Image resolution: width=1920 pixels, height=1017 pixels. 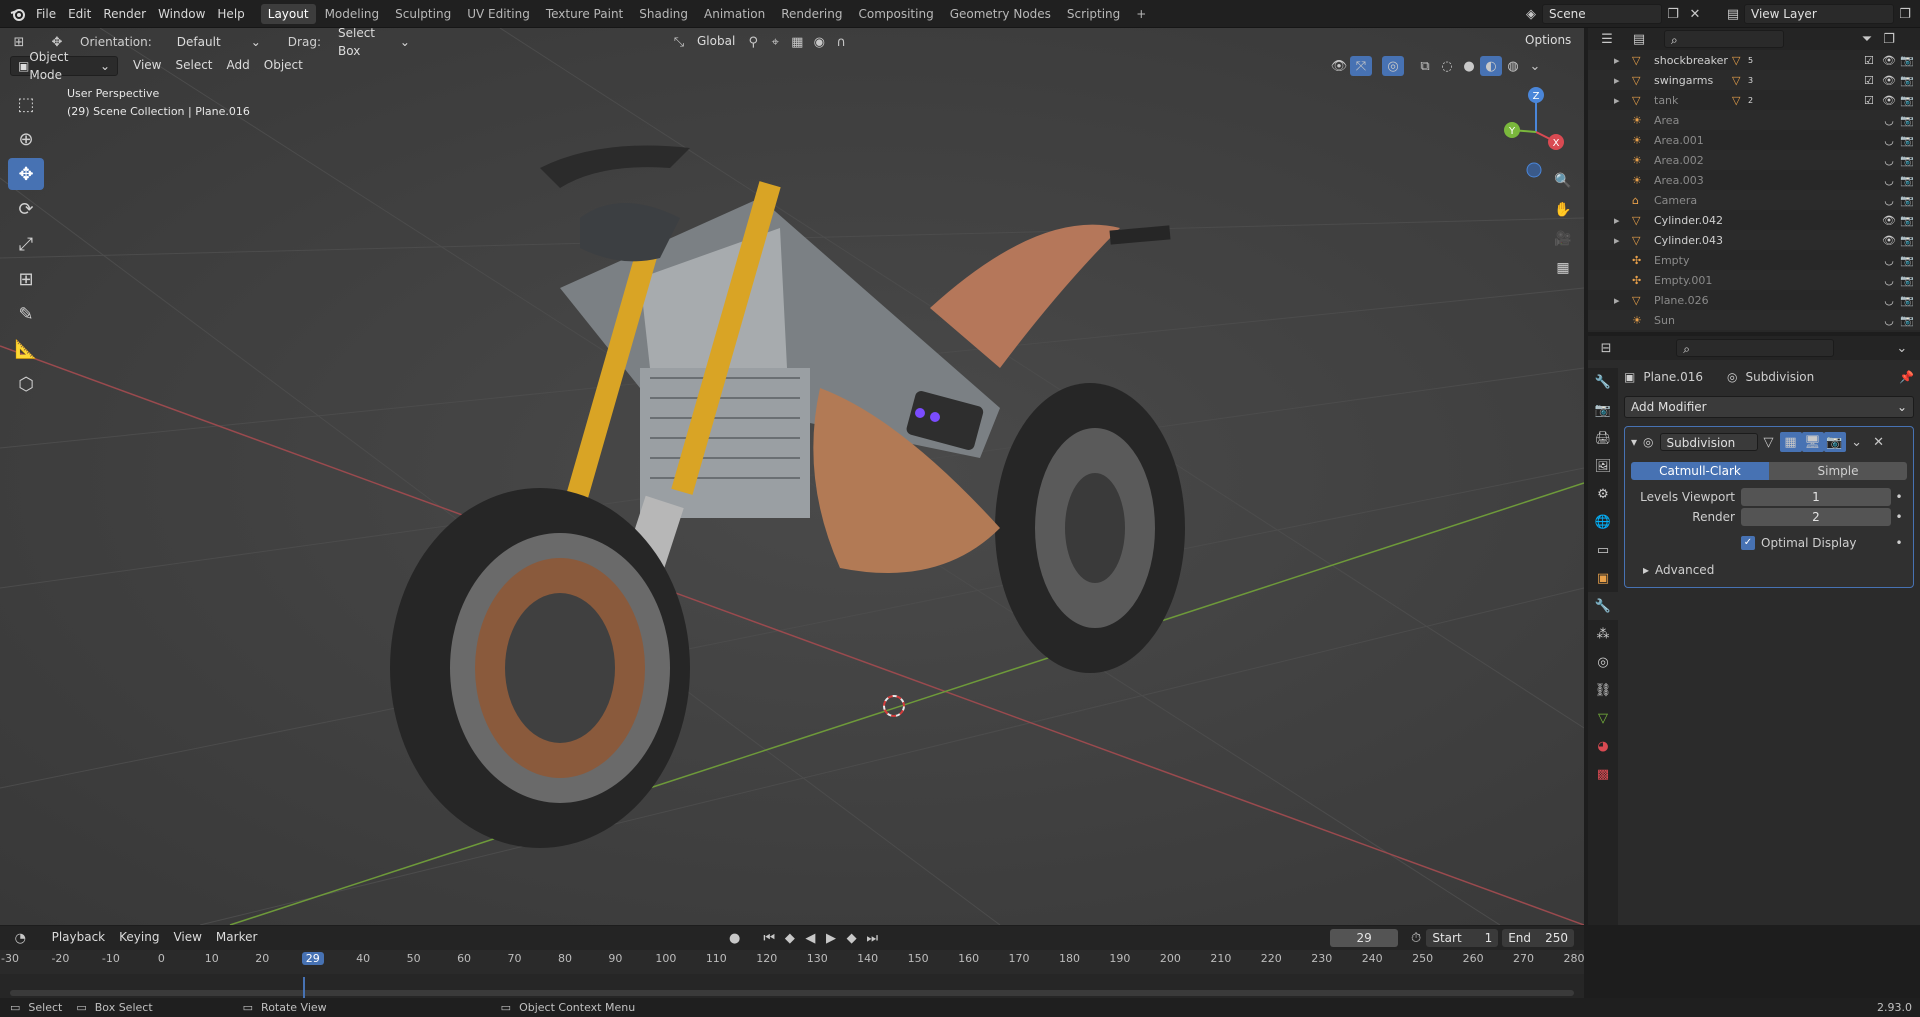 What do you see at coordinates (1361, 66) in the screenshot?
I see `gizmo-toggle-icon: ⤧` at bounding box center [1361, 66].